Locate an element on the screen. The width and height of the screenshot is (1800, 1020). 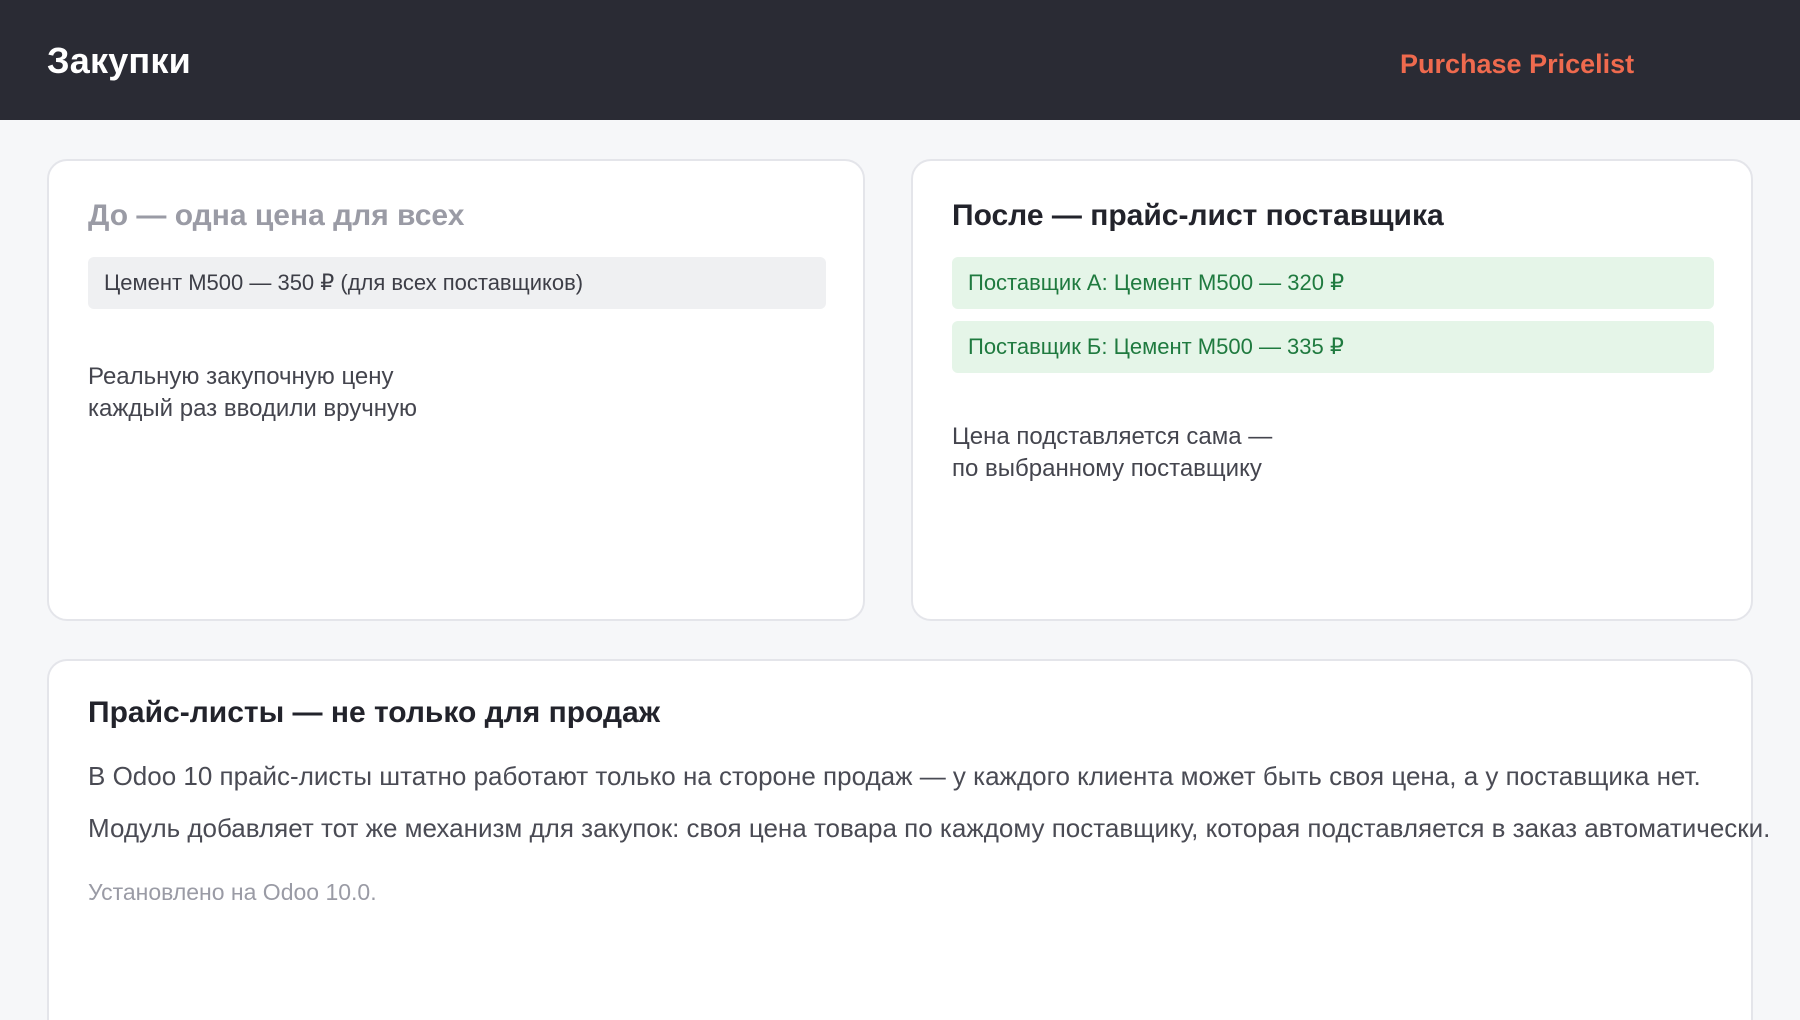
after-note-line: по выбранному поставщику is located at coordinates (1107, 468).